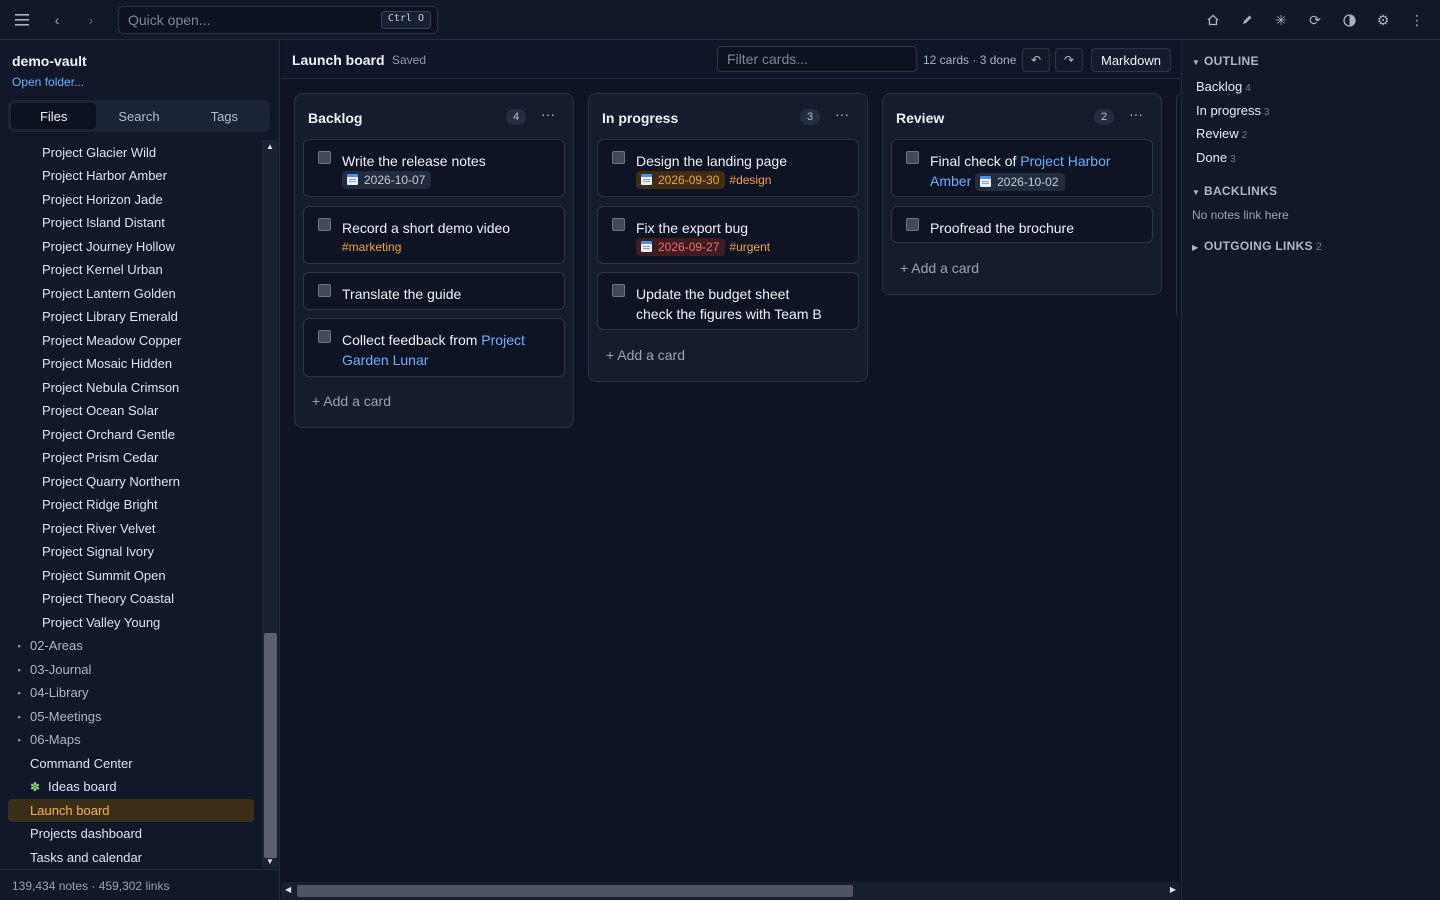 Image resolution: width=1440 pixels, height=900 pixels. Describe the element at coordinates (110, 316) in the screenshot. I see `file-item: Project Library Emerald` at that location.